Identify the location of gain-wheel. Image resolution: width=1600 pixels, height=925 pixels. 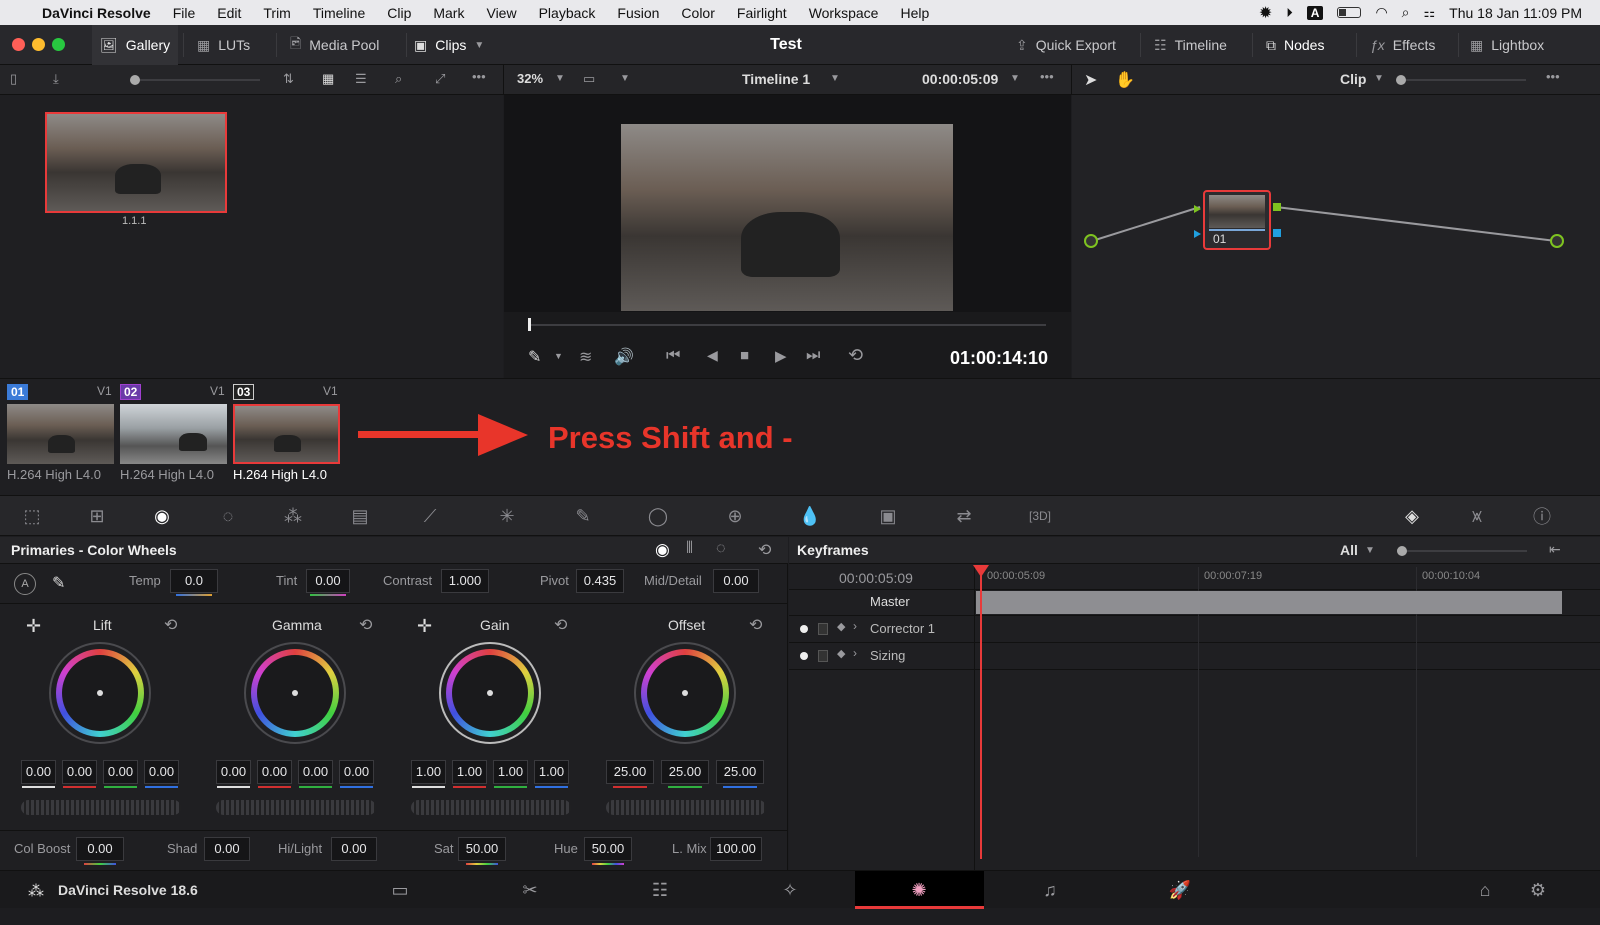
(490, 693).